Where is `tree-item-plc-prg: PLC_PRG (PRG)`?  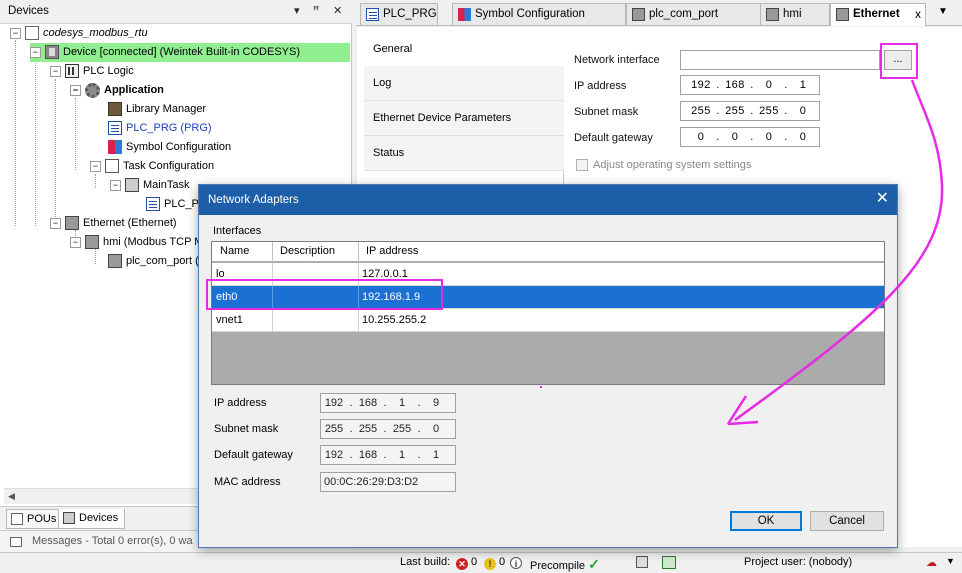
tree-item-plc-prg: PLC_PRG (PRG) is located at coordinates (160, 128).